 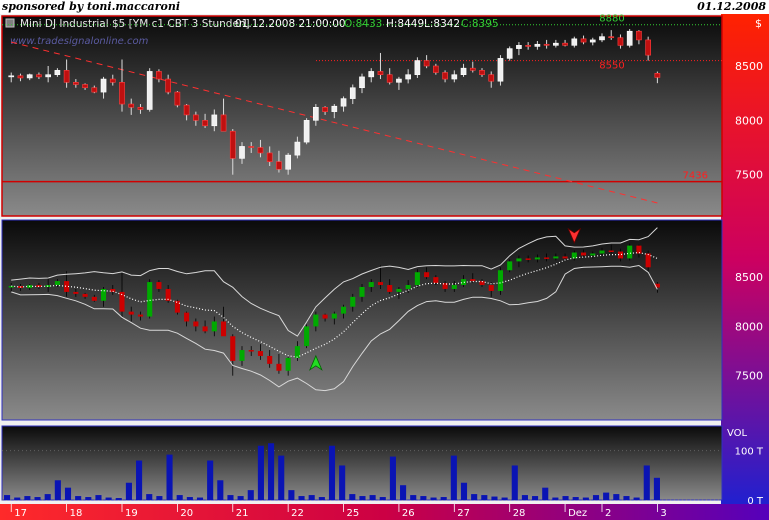 What do you see at coordinates (290, 24) in the screenshot?
I see `symbol-timestamp: 01.12.2008 21:00:00` at bounding box center [290, 24].